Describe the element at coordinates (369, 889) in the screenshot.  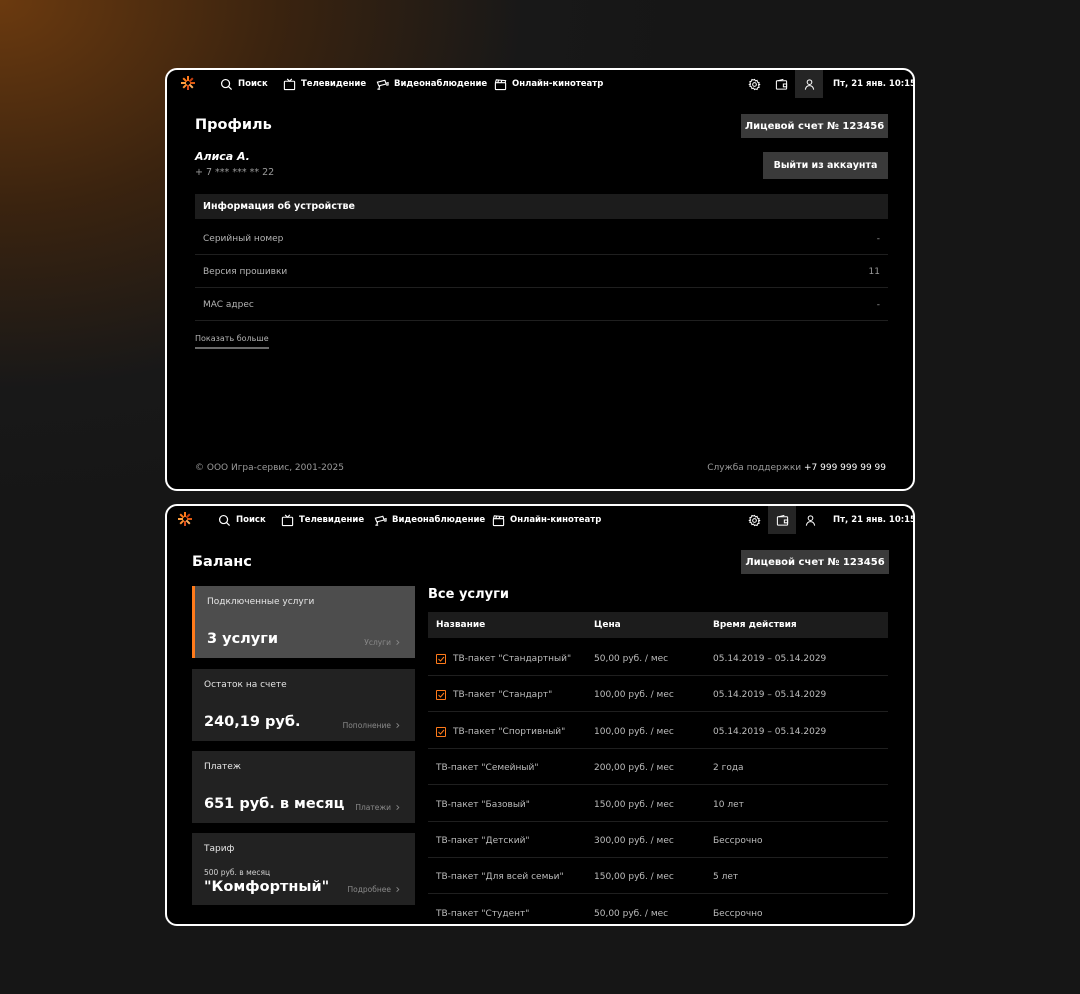
I see `card-link-label: Подробнее` at that location.